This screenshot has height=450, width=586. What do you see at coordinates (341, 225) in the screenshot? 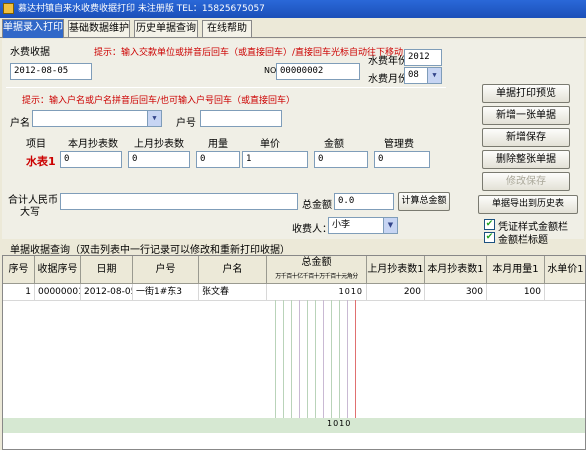
I see `collector-value: 小李` at bounding box center [341, 225].